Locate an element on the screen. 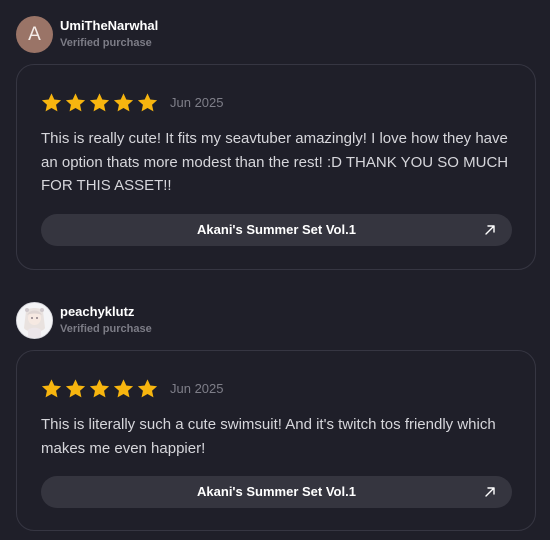 Image resolution: width=550 pixels, height=540 pixels. anime-character-avatar-icon is located at coordinates (34, 320).